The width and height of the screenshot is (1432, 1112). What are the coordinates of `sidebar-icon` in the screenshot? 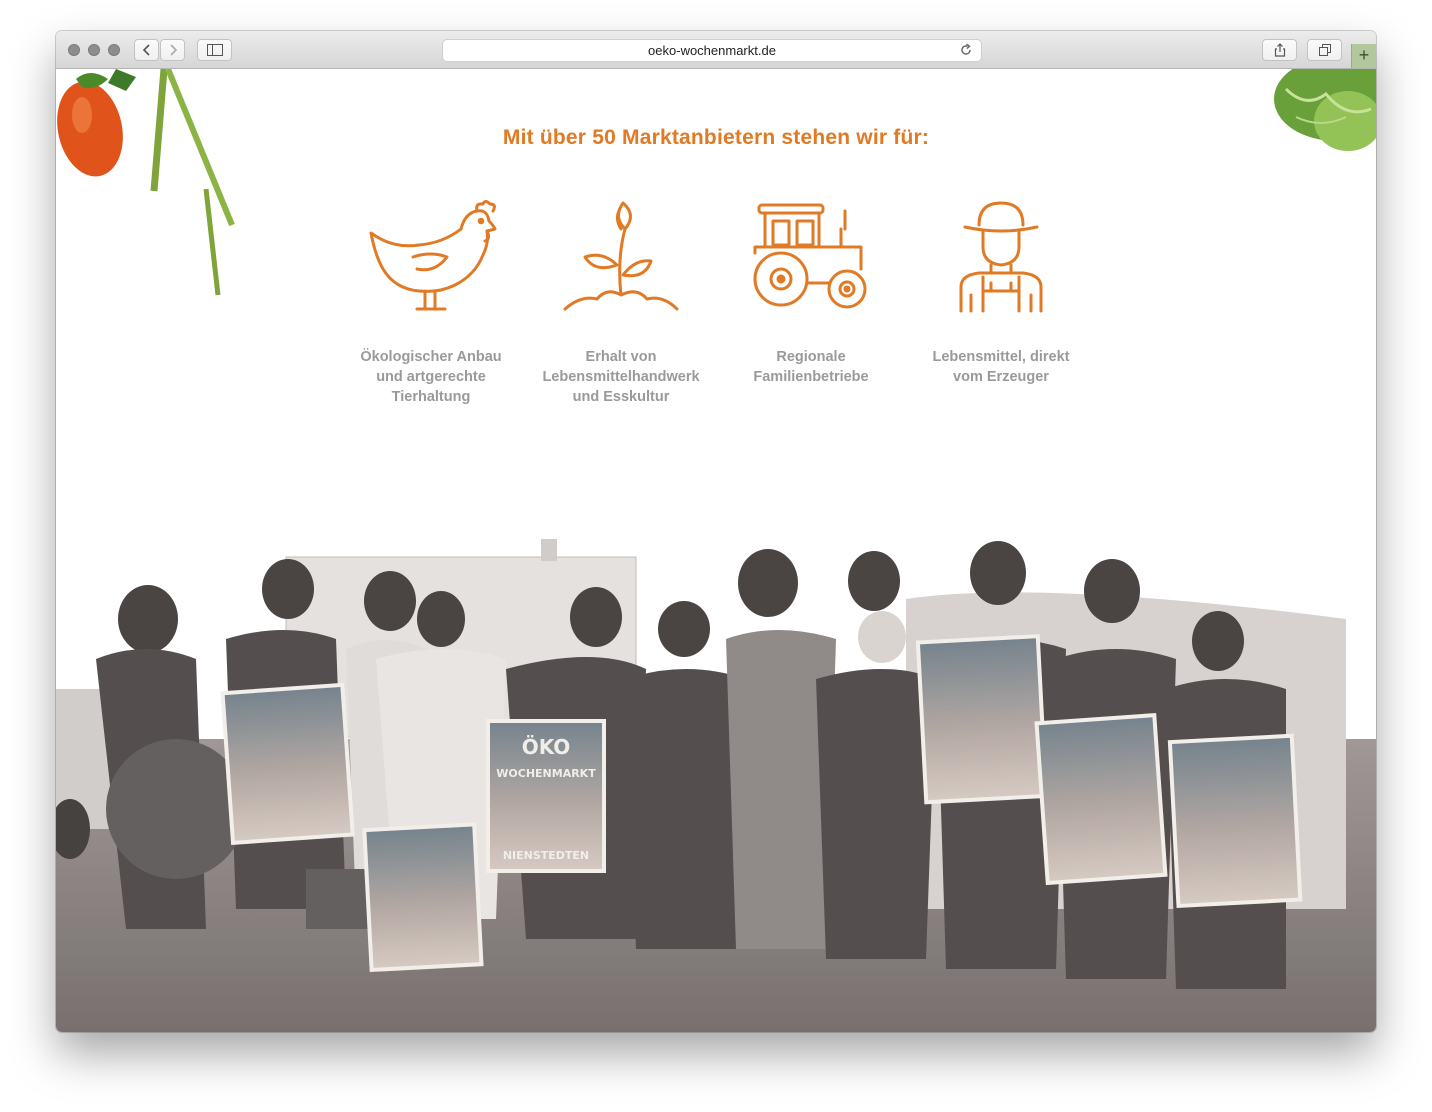 It's located at (214, 50).